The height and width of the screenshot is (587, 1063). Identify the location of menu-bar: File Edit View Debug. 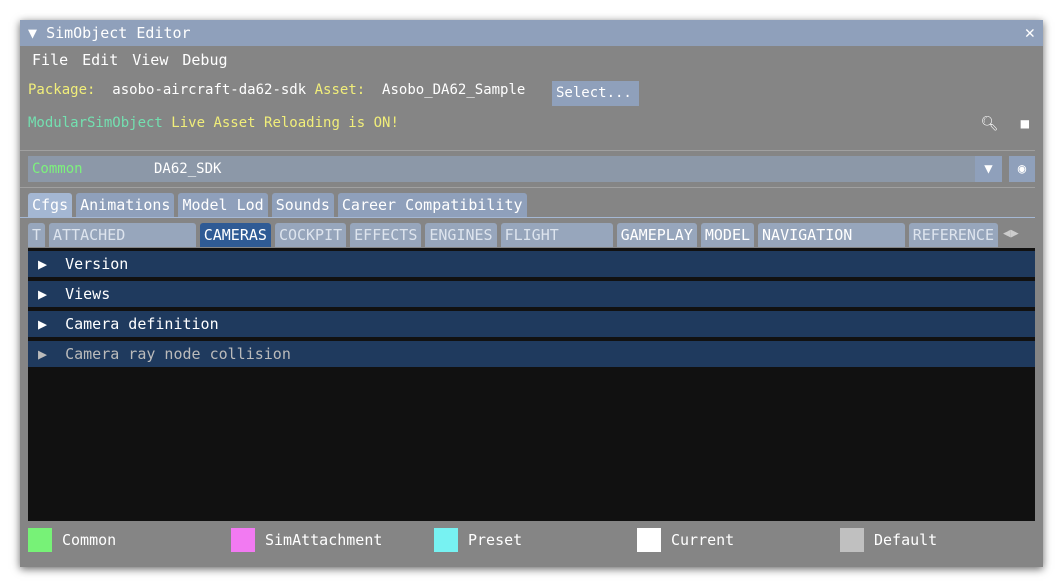
(130, 59).